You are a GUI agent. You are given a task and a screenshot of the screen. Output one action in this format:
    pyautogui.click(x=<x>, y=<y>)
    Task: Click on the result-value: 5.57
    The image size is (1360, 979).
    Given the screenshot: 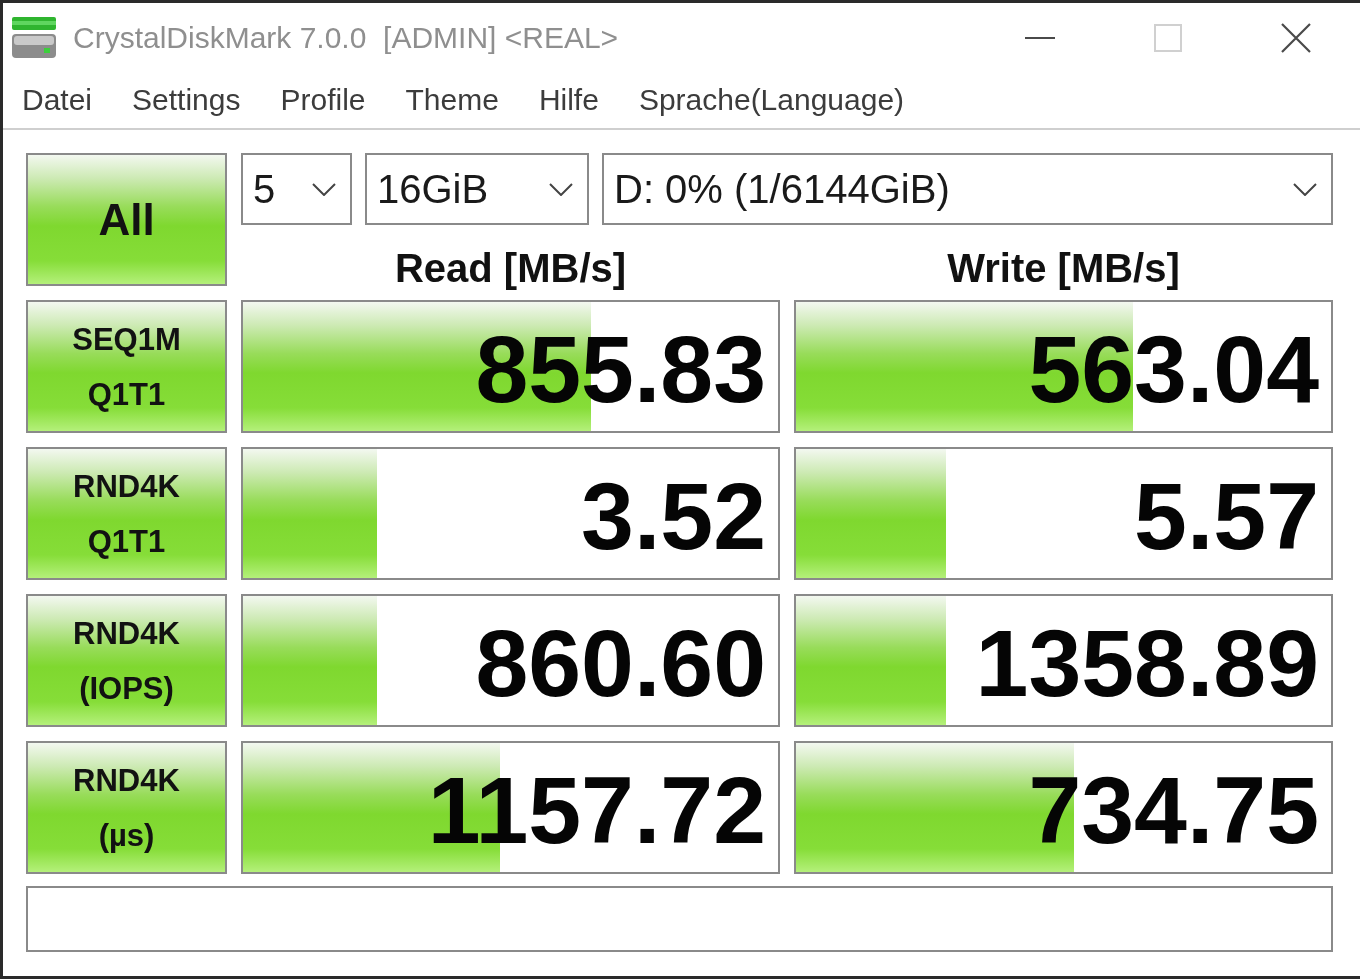 What is the action you would take?
    pyautogui.click(x=1227, y=516)
    